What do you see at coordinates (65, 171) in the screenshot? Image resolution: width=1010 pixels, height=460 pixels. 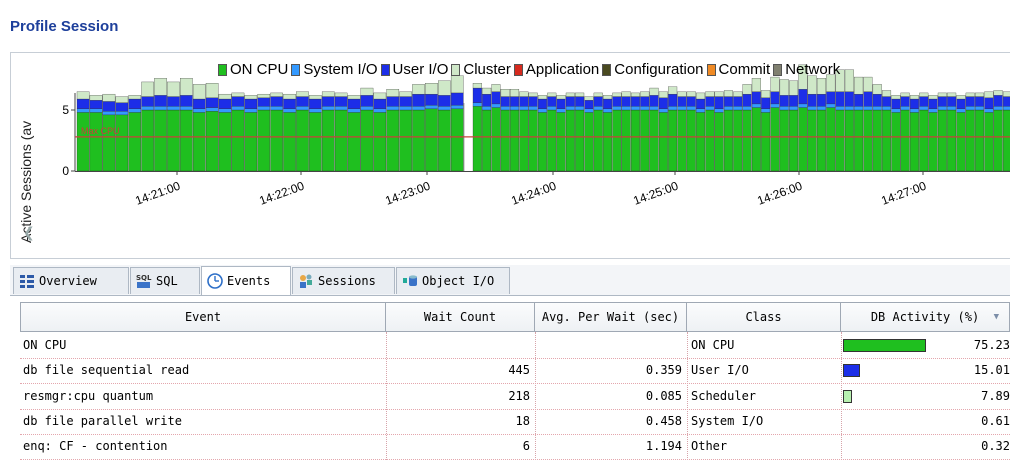 I see `y-tick-label: 0` at bounding box center [65, 171].